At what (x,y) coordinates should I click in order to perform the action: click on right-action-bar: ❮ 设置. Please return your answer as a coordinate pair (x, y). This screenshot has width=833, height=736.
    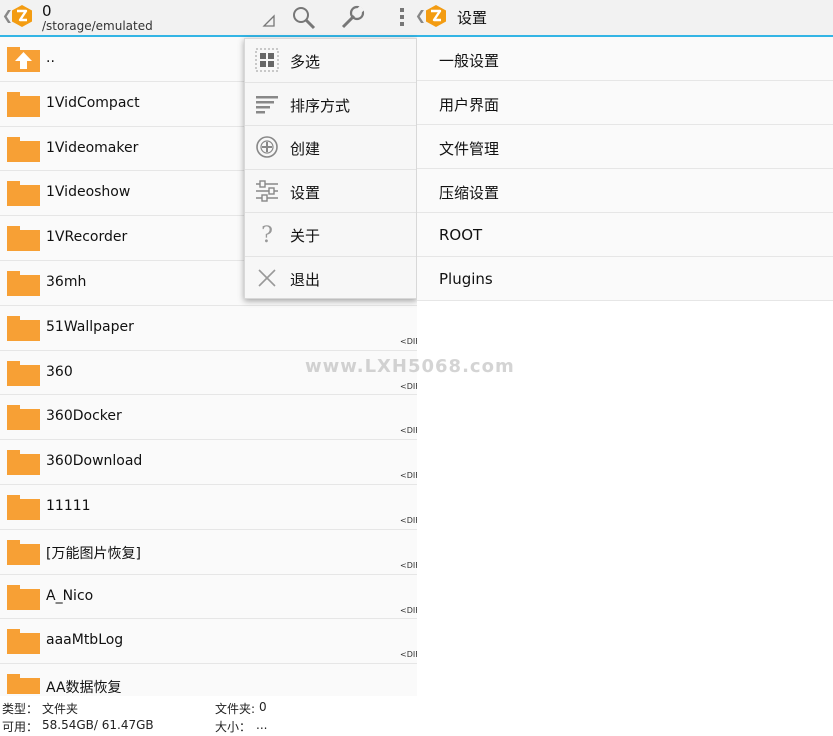
    Looking at the image, I should click on (624, 18).